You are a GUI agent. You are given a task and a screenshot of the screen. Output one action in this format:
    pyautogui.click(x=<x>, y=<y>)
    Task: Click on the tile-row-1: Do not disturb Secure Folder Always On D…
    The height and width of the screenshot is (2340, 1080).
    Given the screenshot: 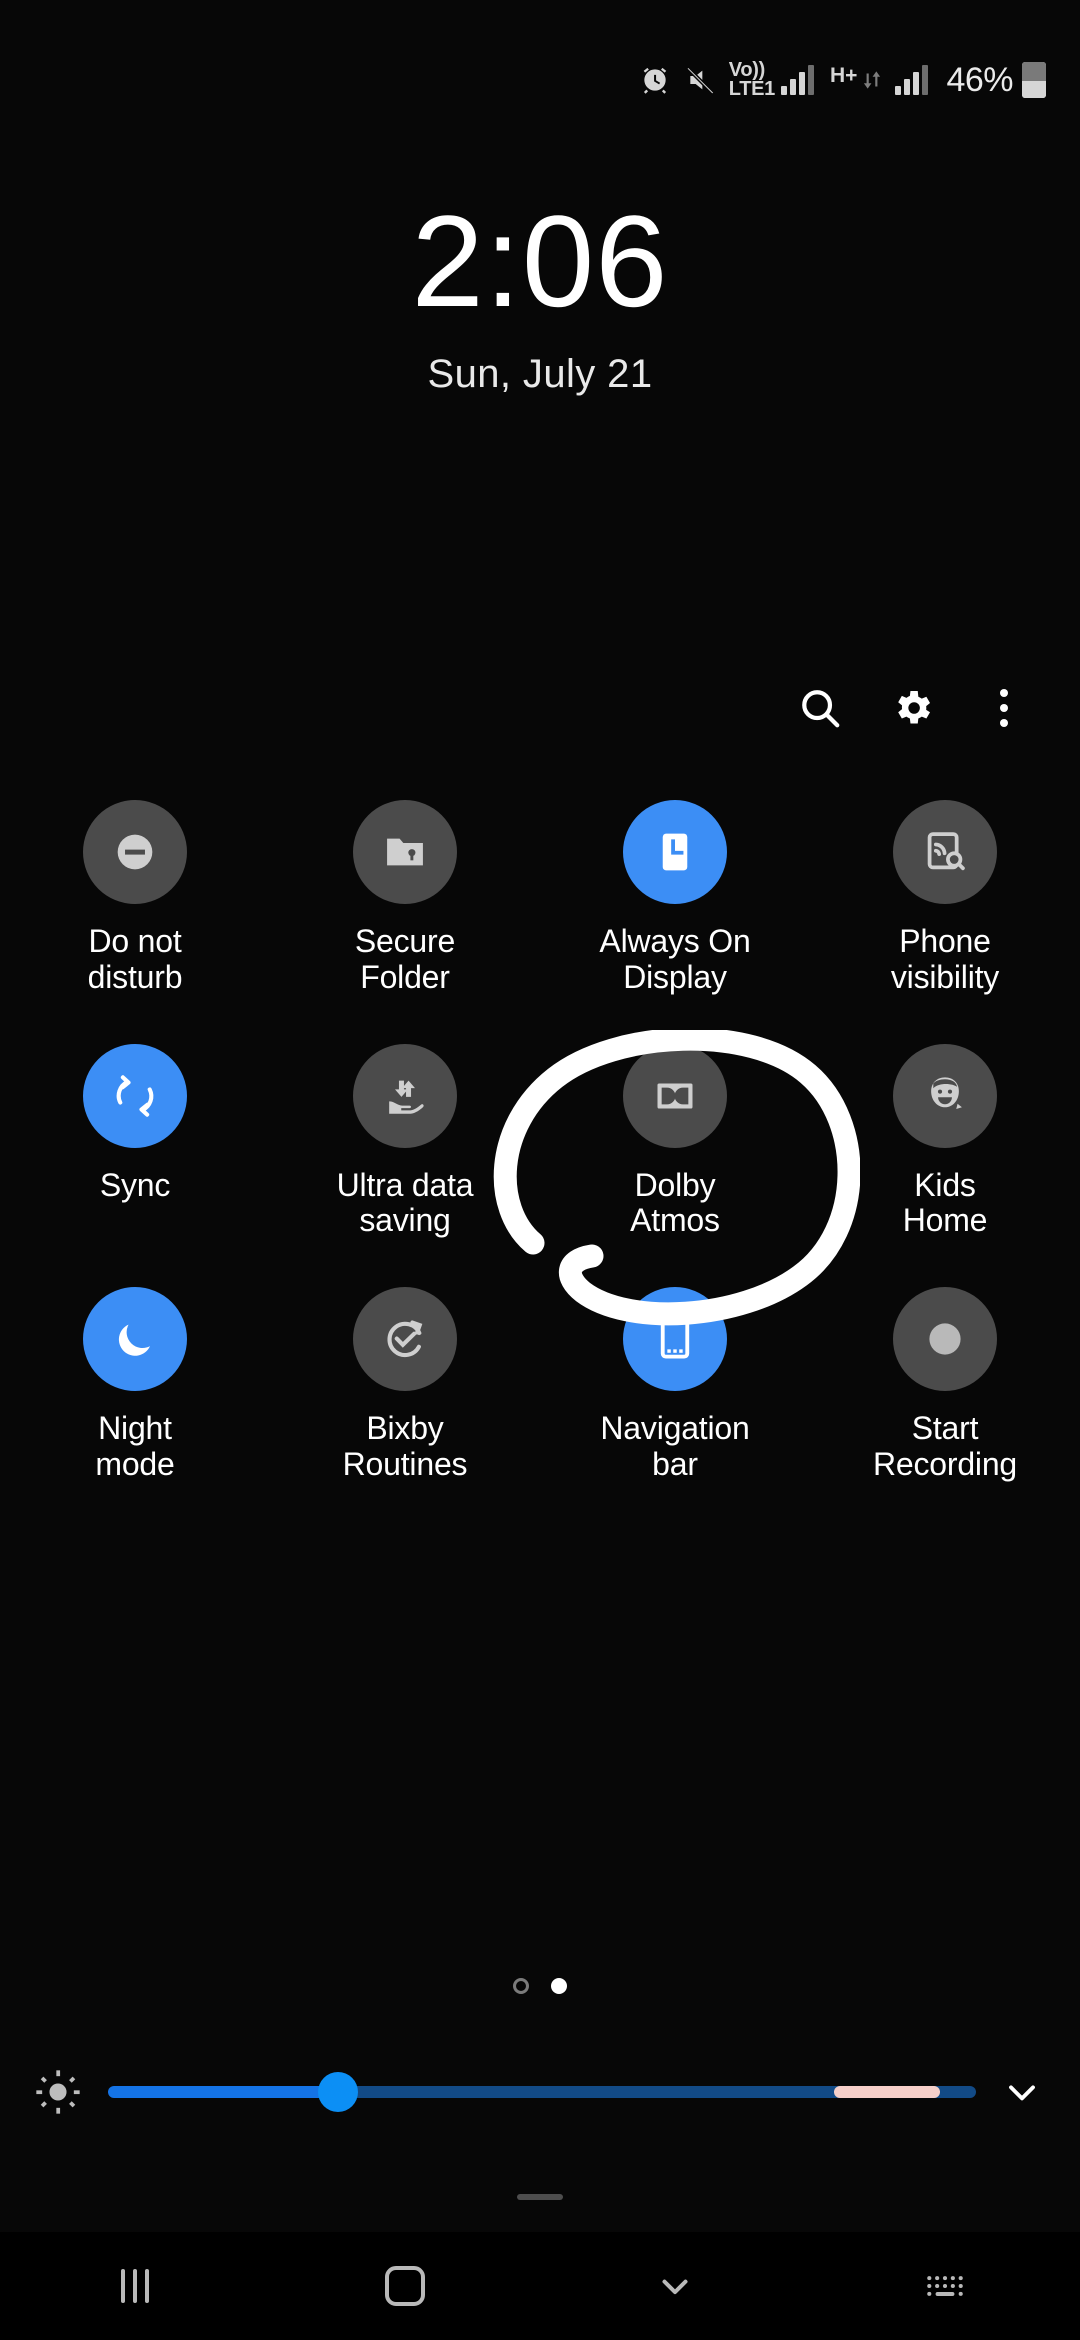 What is the action you would take?
    pyautogui.click(x=540, y=898)
    